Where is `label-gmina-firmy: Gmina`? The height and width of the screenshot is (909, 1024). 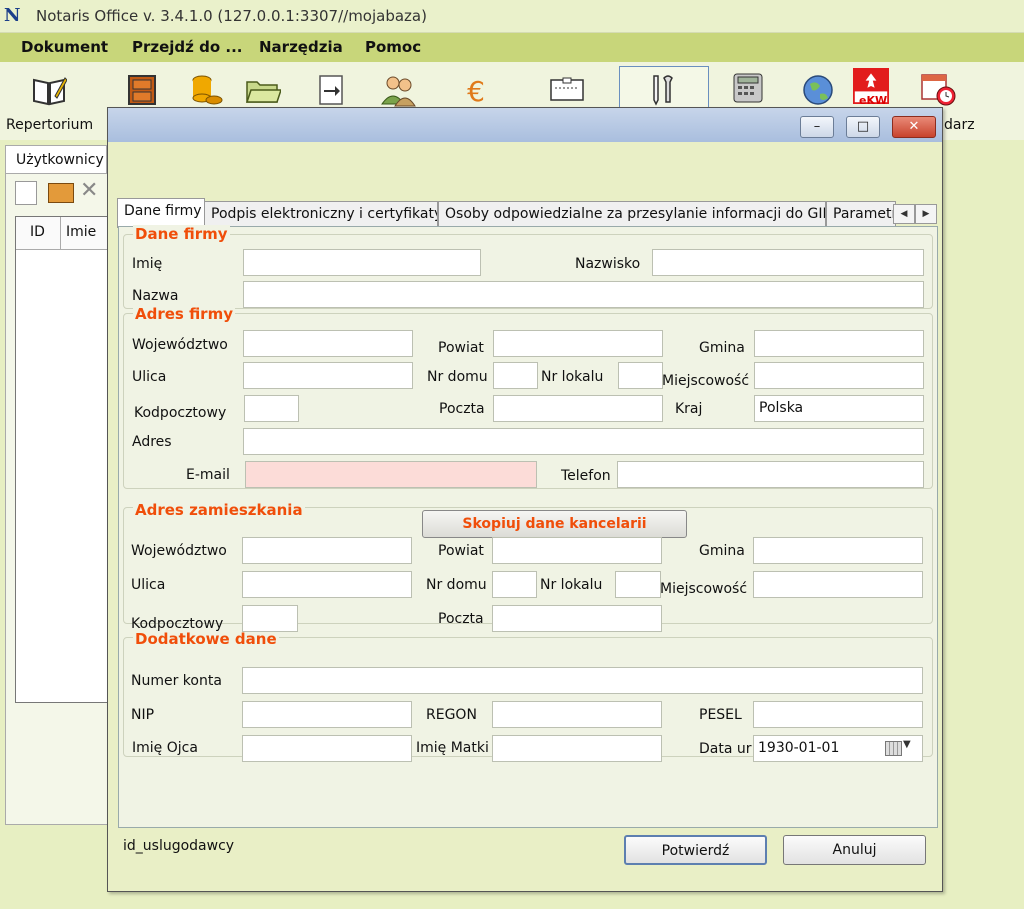 label-gmina-firmy: Gmina is located at coordinates (722, 348).